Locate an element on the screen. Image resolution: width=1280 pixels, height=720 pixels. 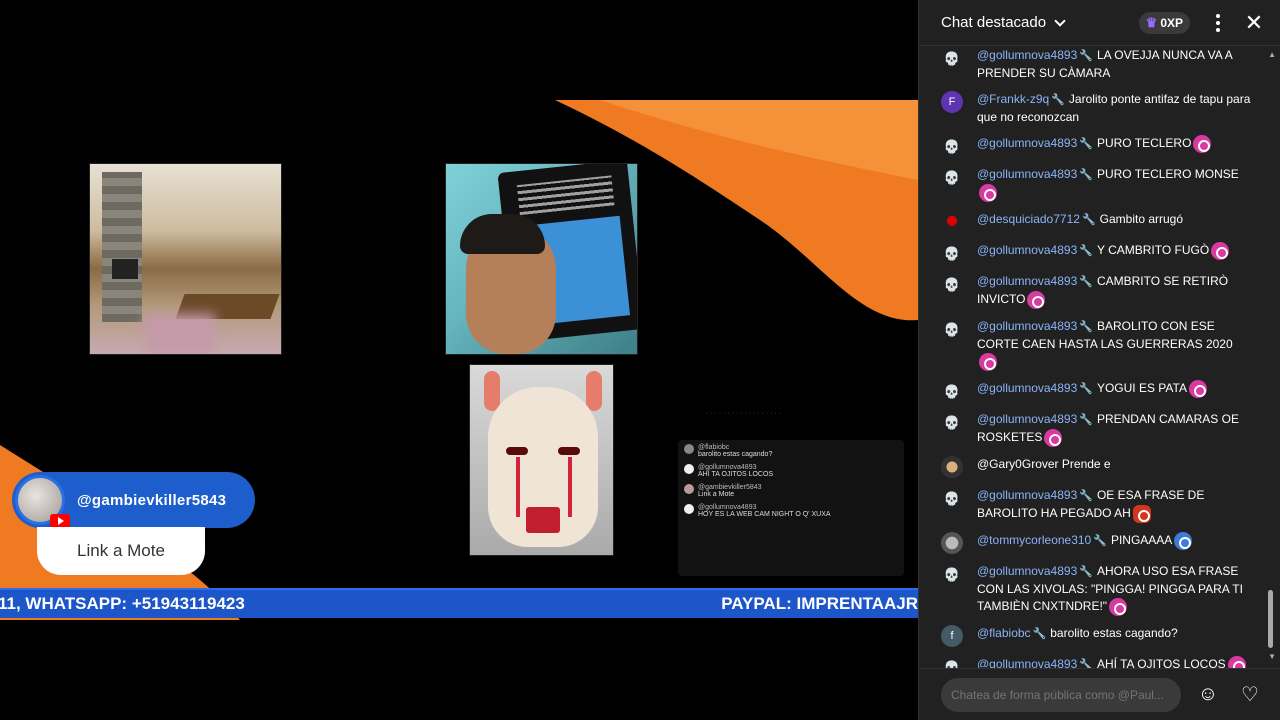
chat-message-body: @tommycorleone310 🔧 PINGAAAA is located at coordinates (1114, 543).